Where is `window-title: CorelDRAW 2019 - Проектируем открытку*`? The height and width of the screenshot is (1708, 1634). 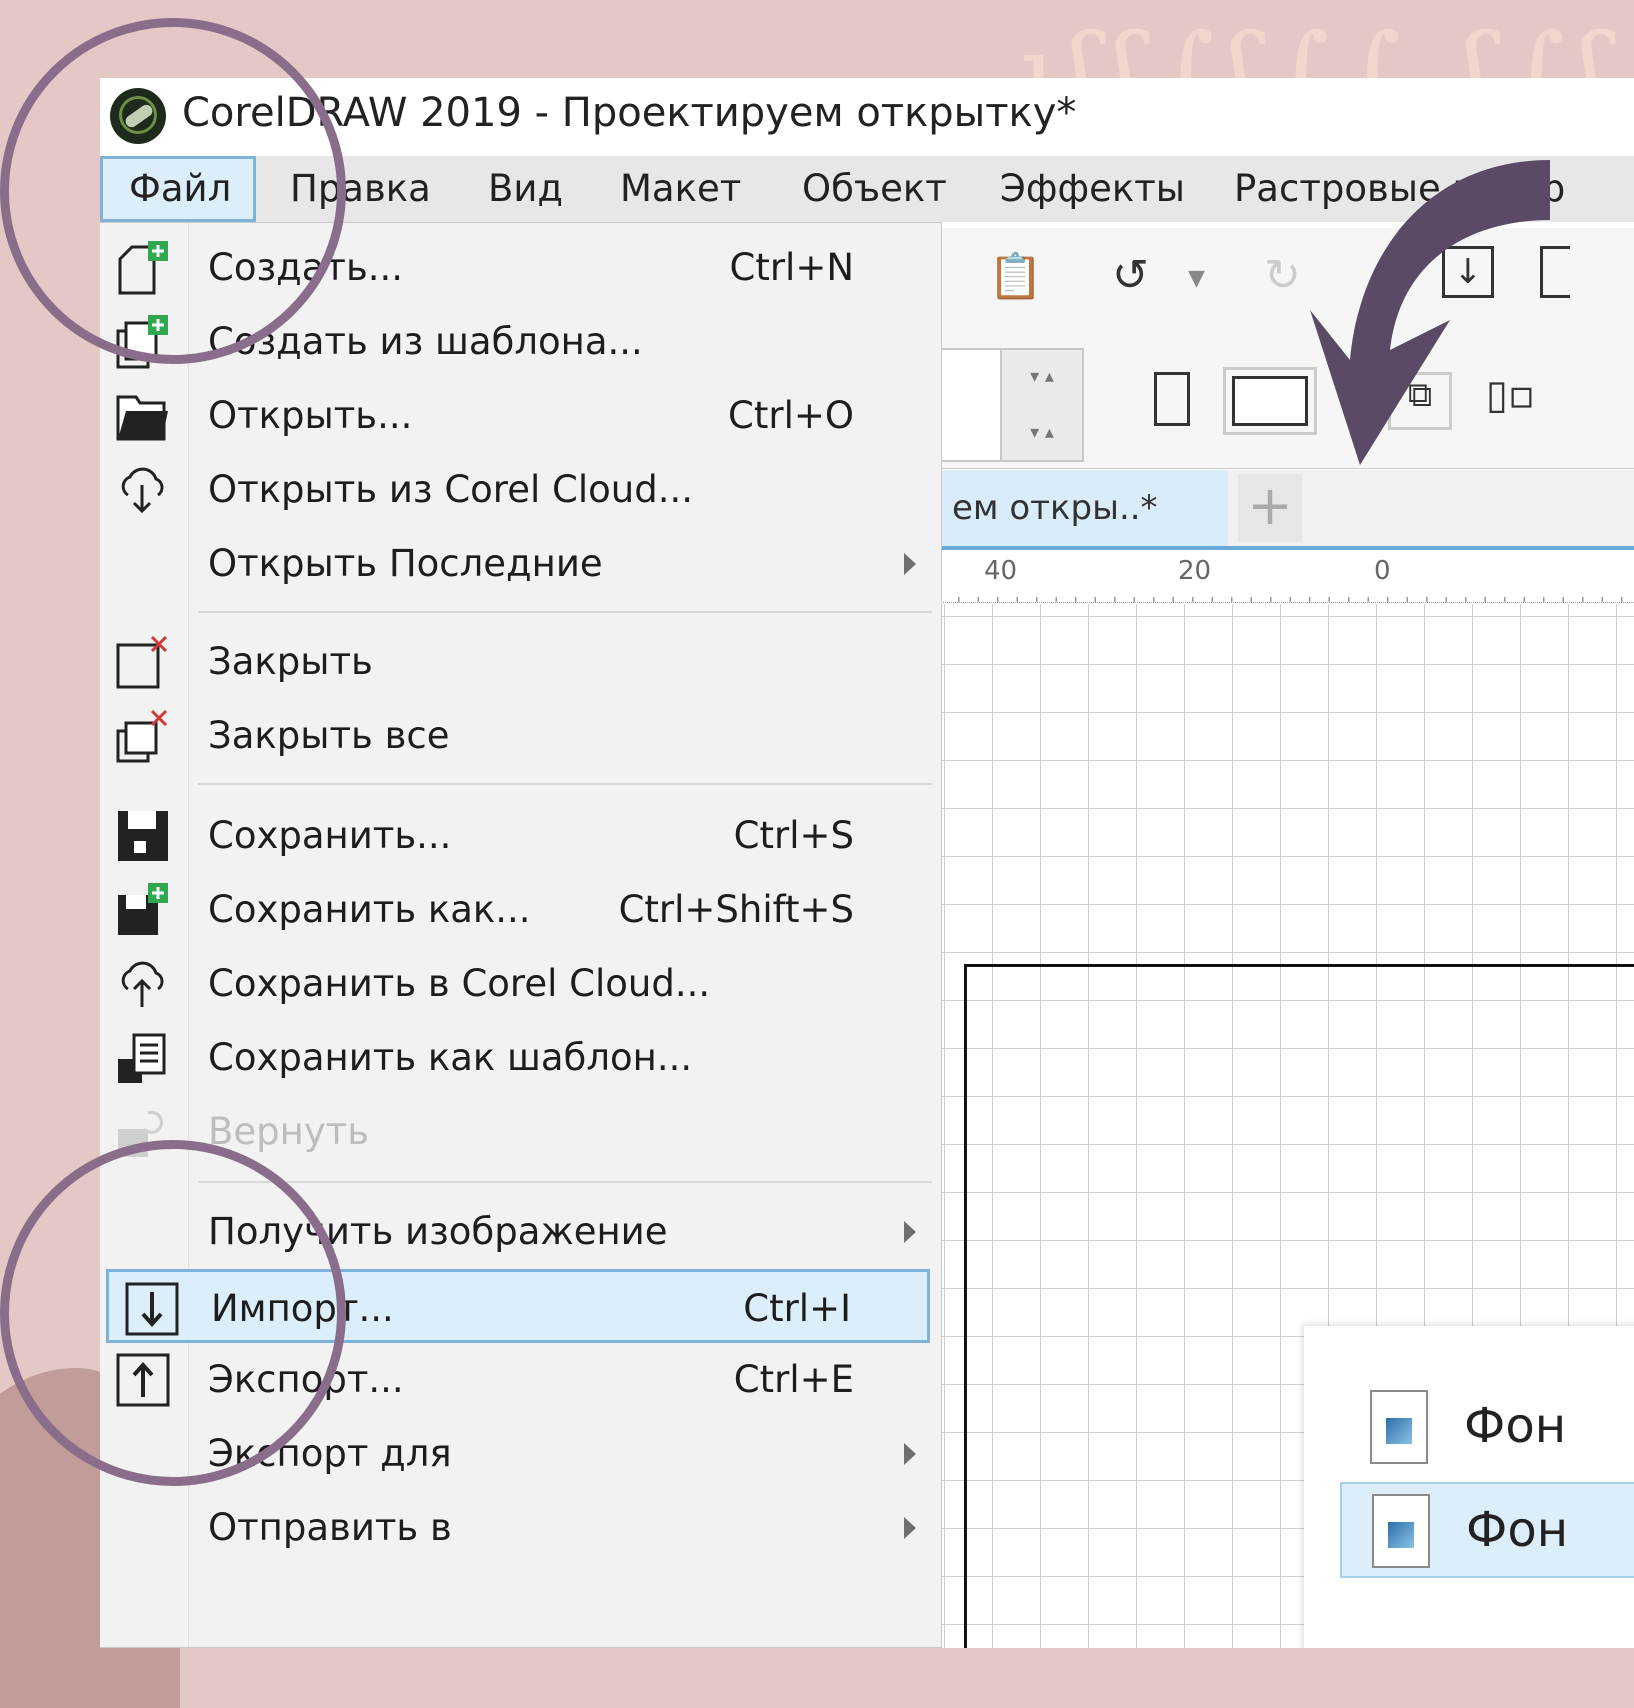
window-title: CorelDRAW 2019 - Проектируем открытку* is located at coordinates (629, 113).